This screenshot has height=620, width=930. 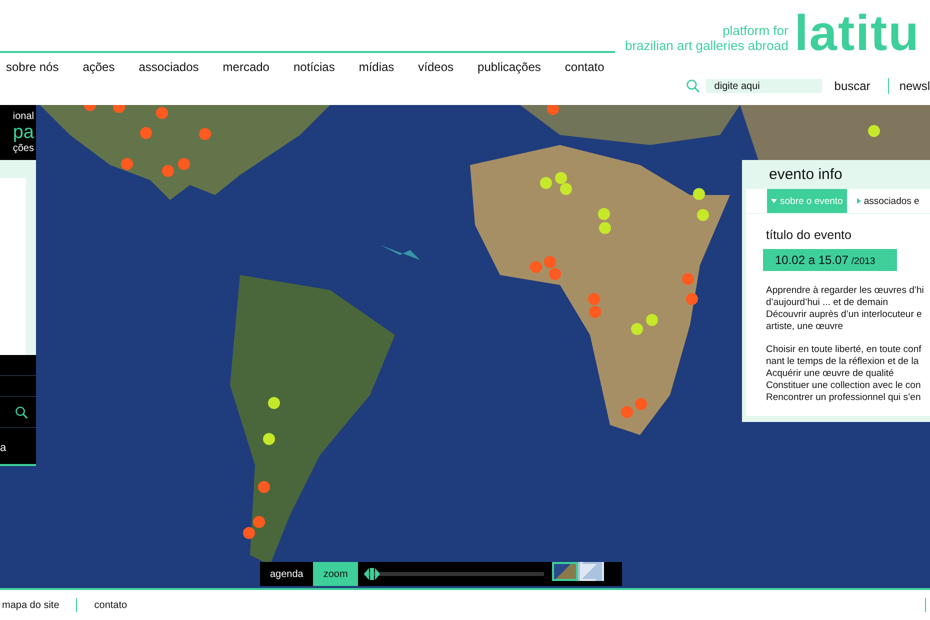 What do you see at coordinates (98, 67) in the screenshot?
I see `nav-link: ações` at bounding box center [98, 67].